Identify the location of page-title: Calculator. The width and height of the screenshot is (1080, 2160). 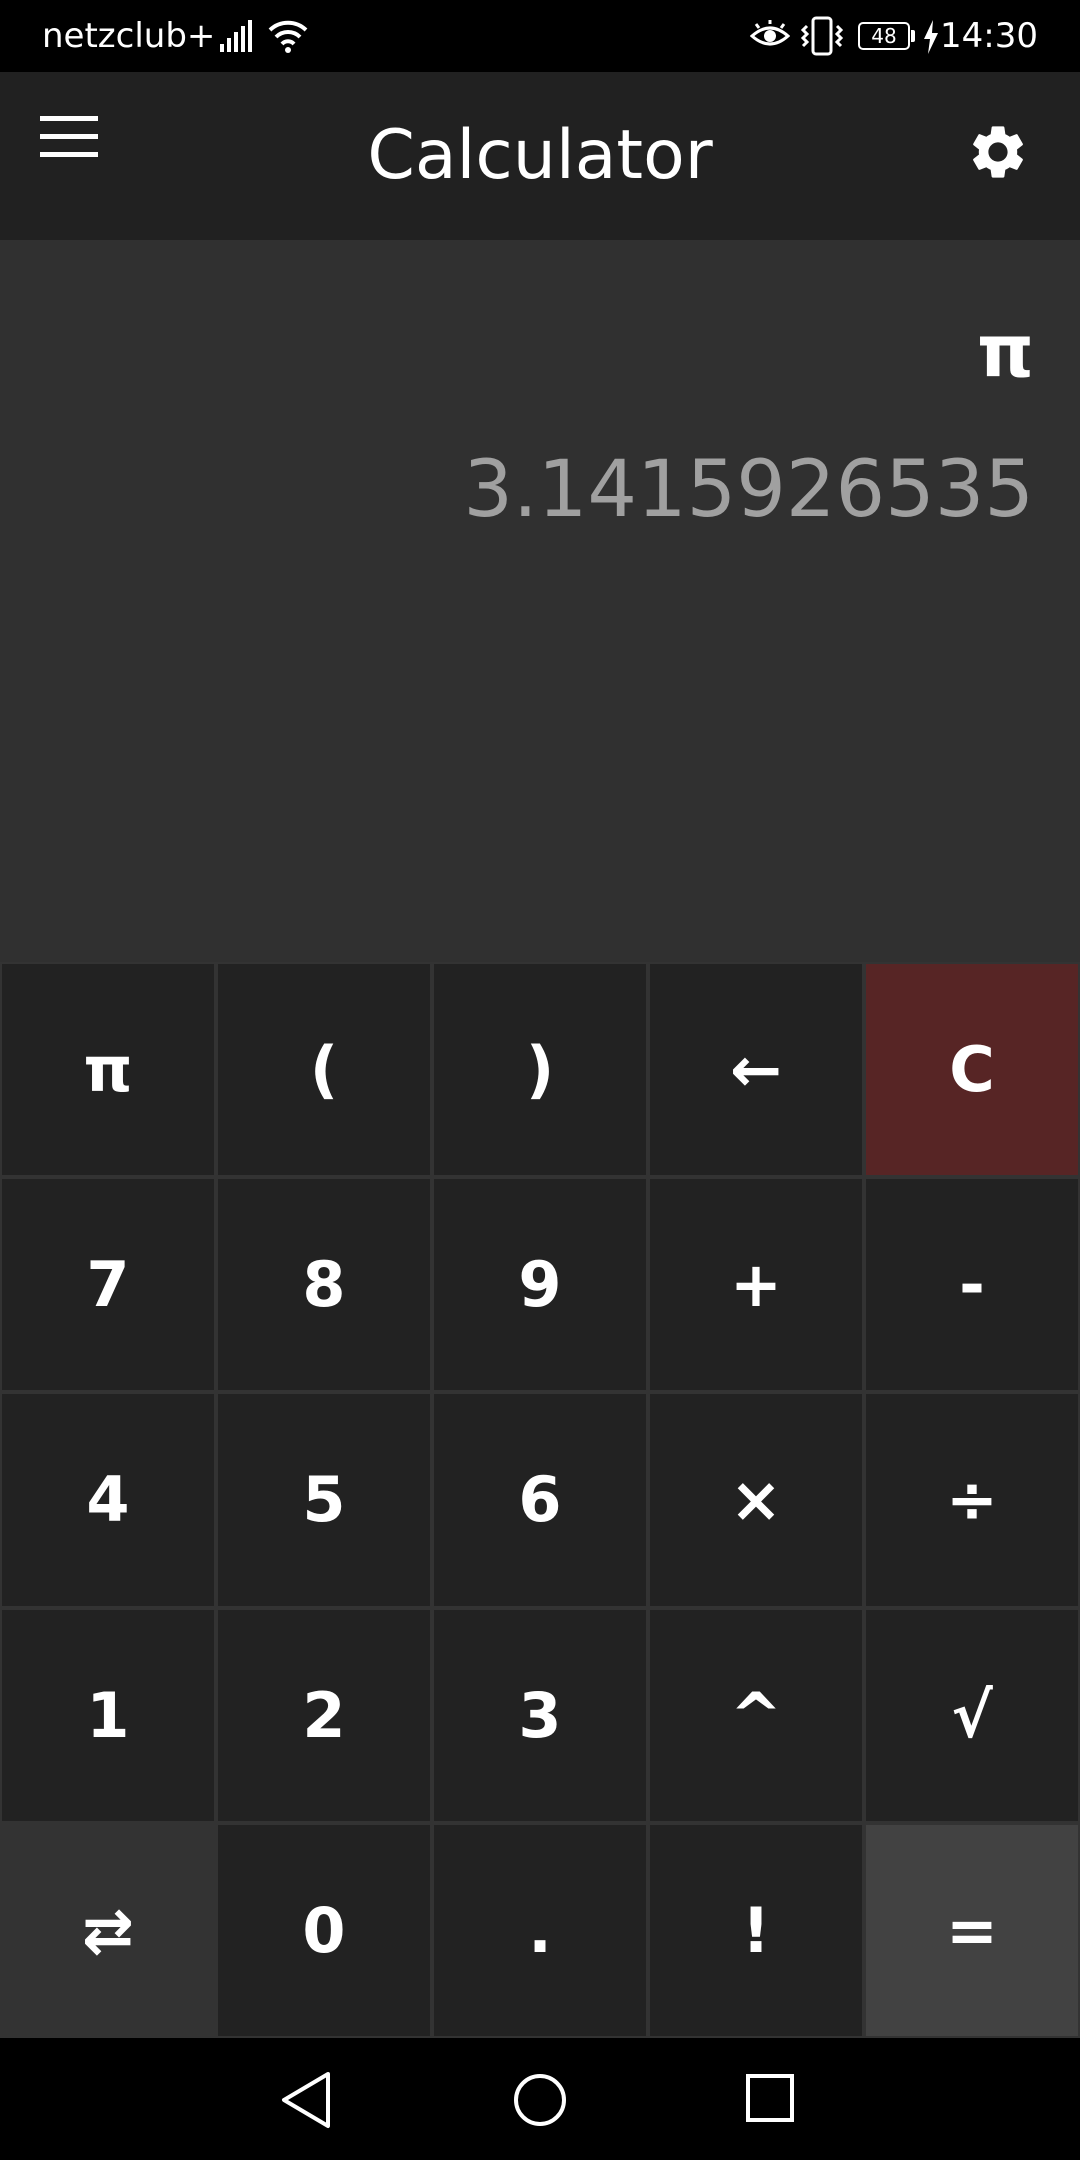
(540, 155).